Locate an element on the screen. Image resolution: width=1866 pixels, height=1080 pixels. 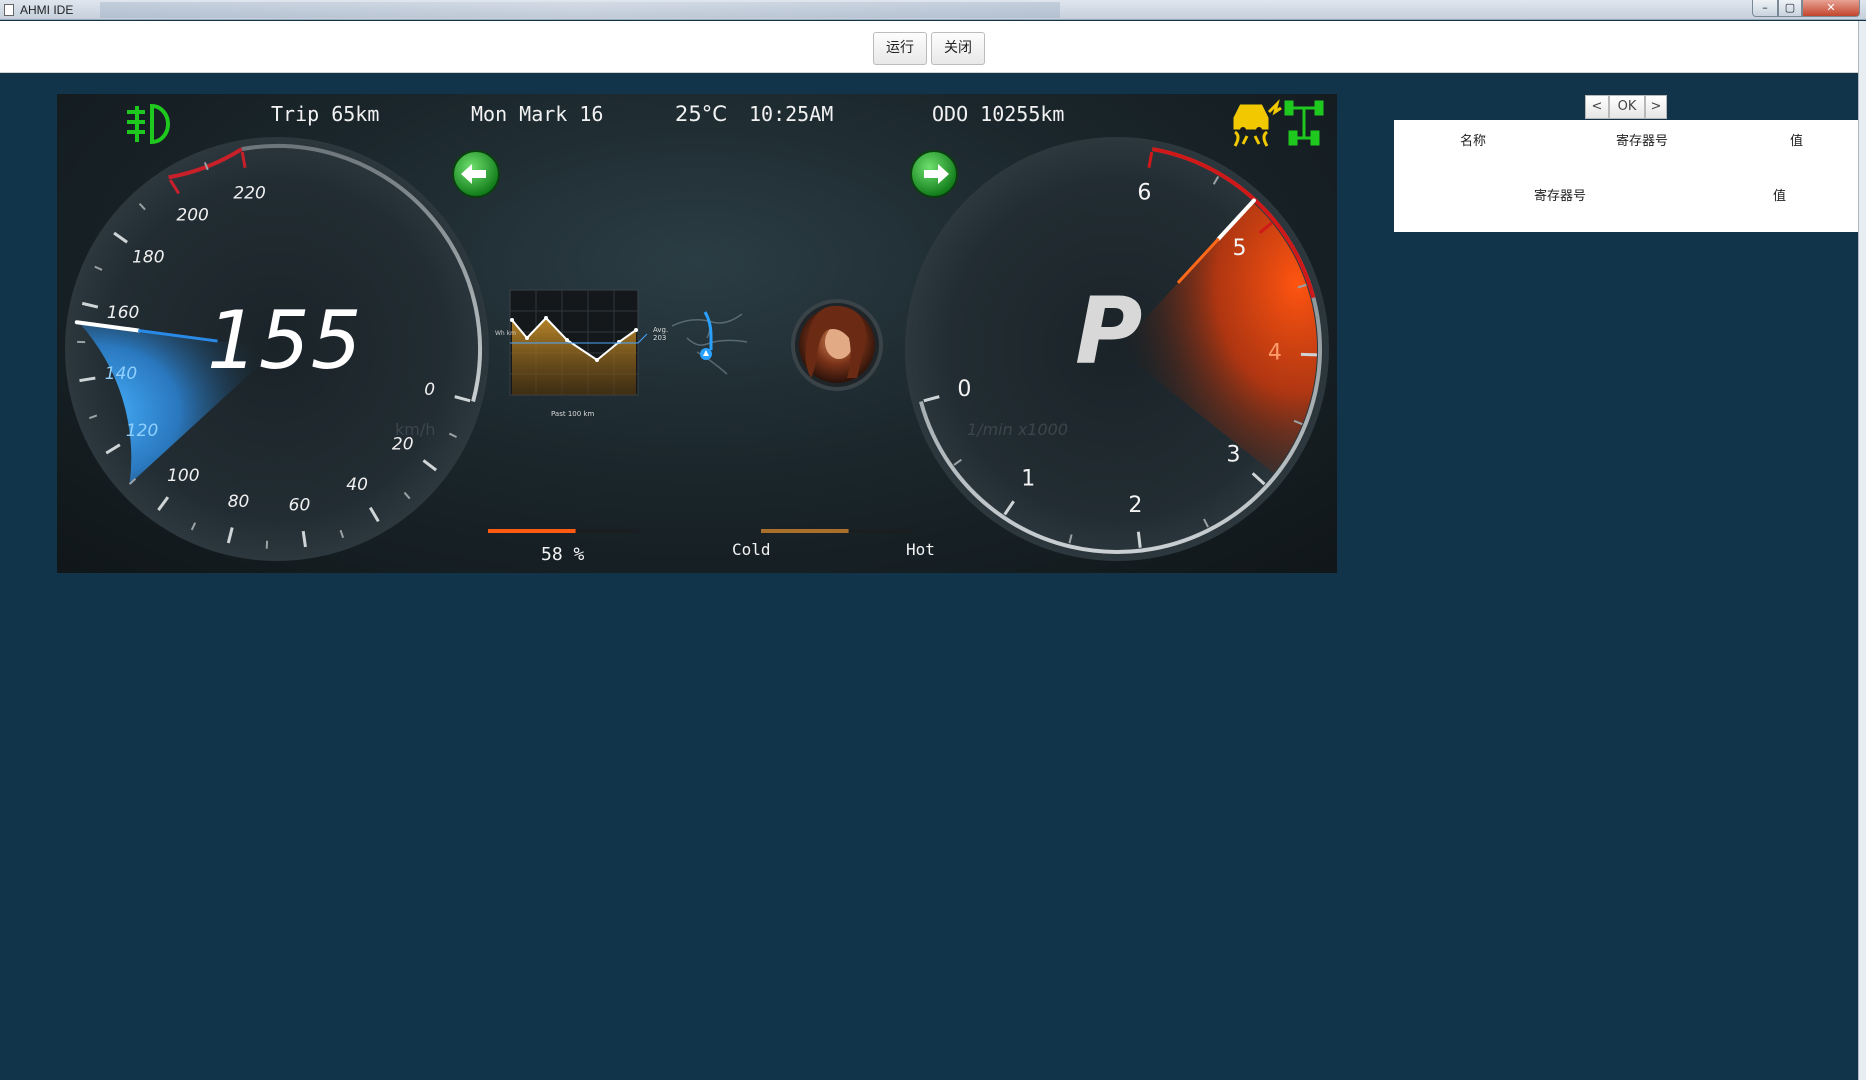
prev-page-button: < is located at coordinates (1597, 107).